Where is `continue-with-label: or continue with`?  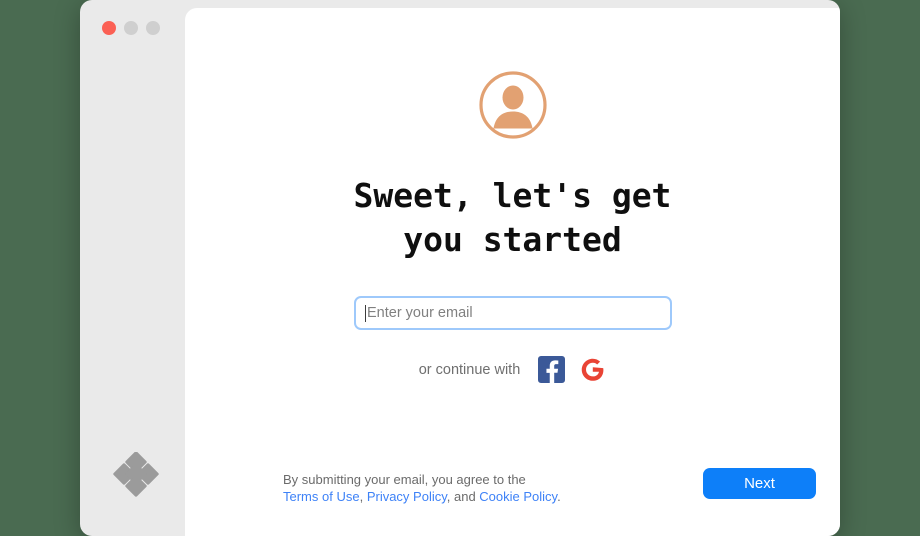
continue-with-label: or continue with is located at coordinates (469, 369).